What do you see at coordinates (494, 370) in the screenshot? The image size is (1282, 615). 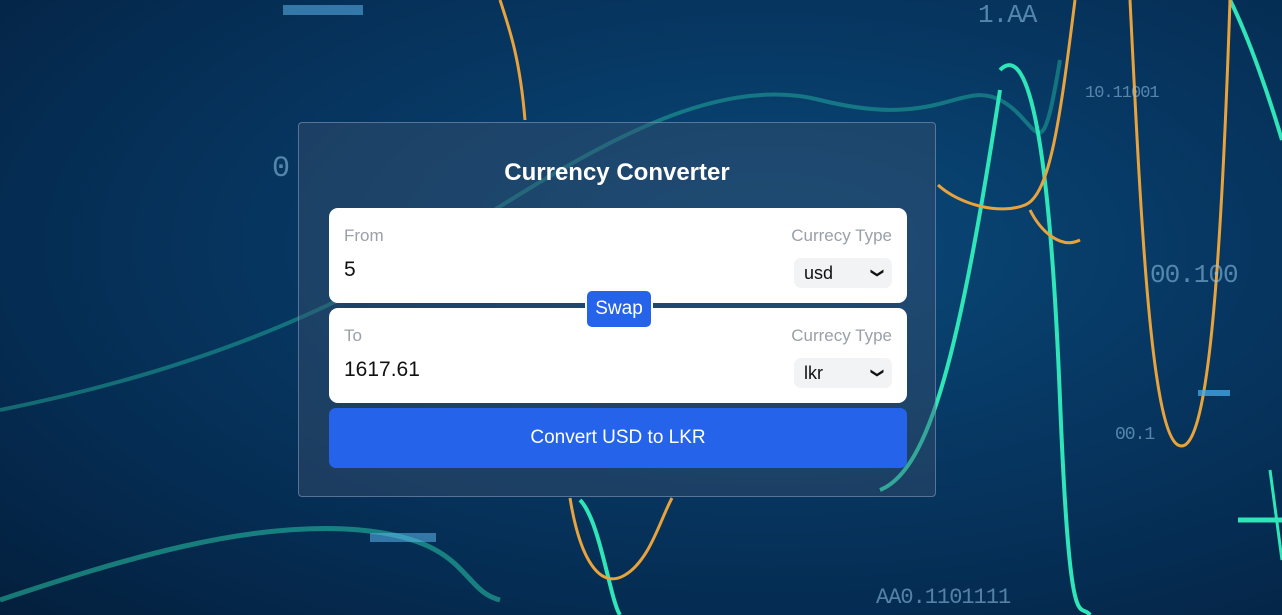 I see `to-amount-input` at bounding box center [494, 370].